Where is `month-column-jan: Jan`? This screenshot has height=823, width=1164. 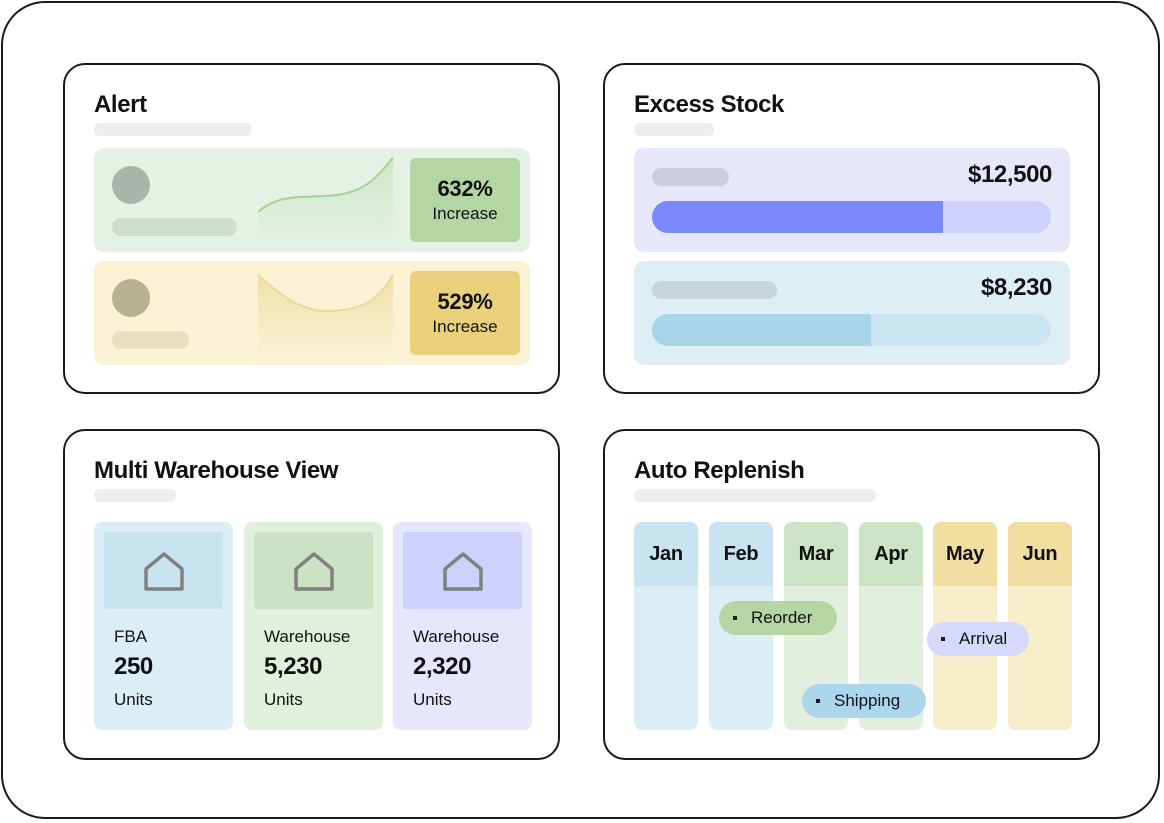
month-column-jan: Jan is located at coordinates (666, 626).